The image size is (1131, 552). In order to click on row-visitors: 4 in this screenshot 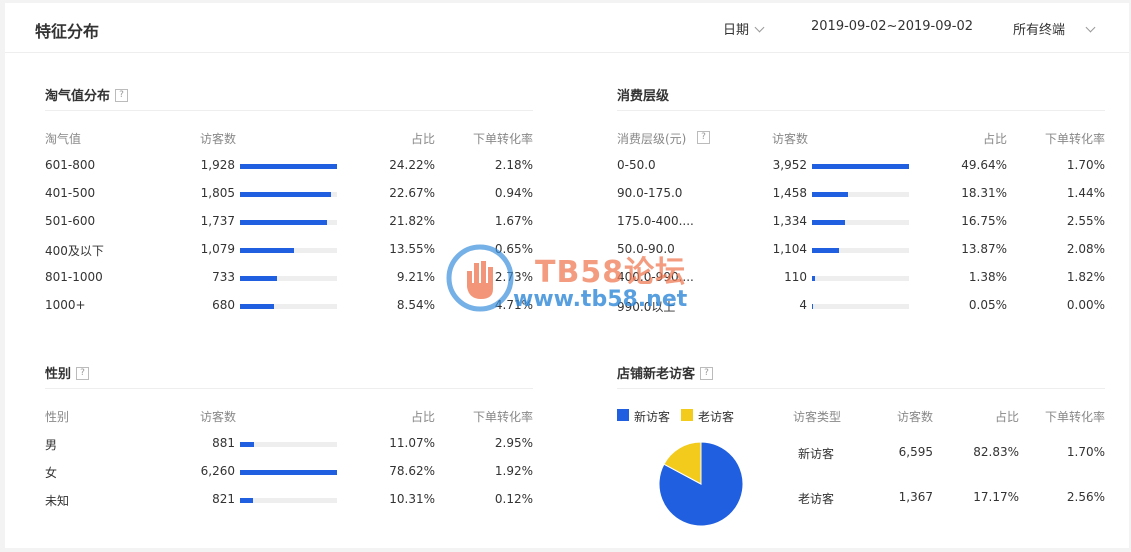, I will do `click(803, 305)`.